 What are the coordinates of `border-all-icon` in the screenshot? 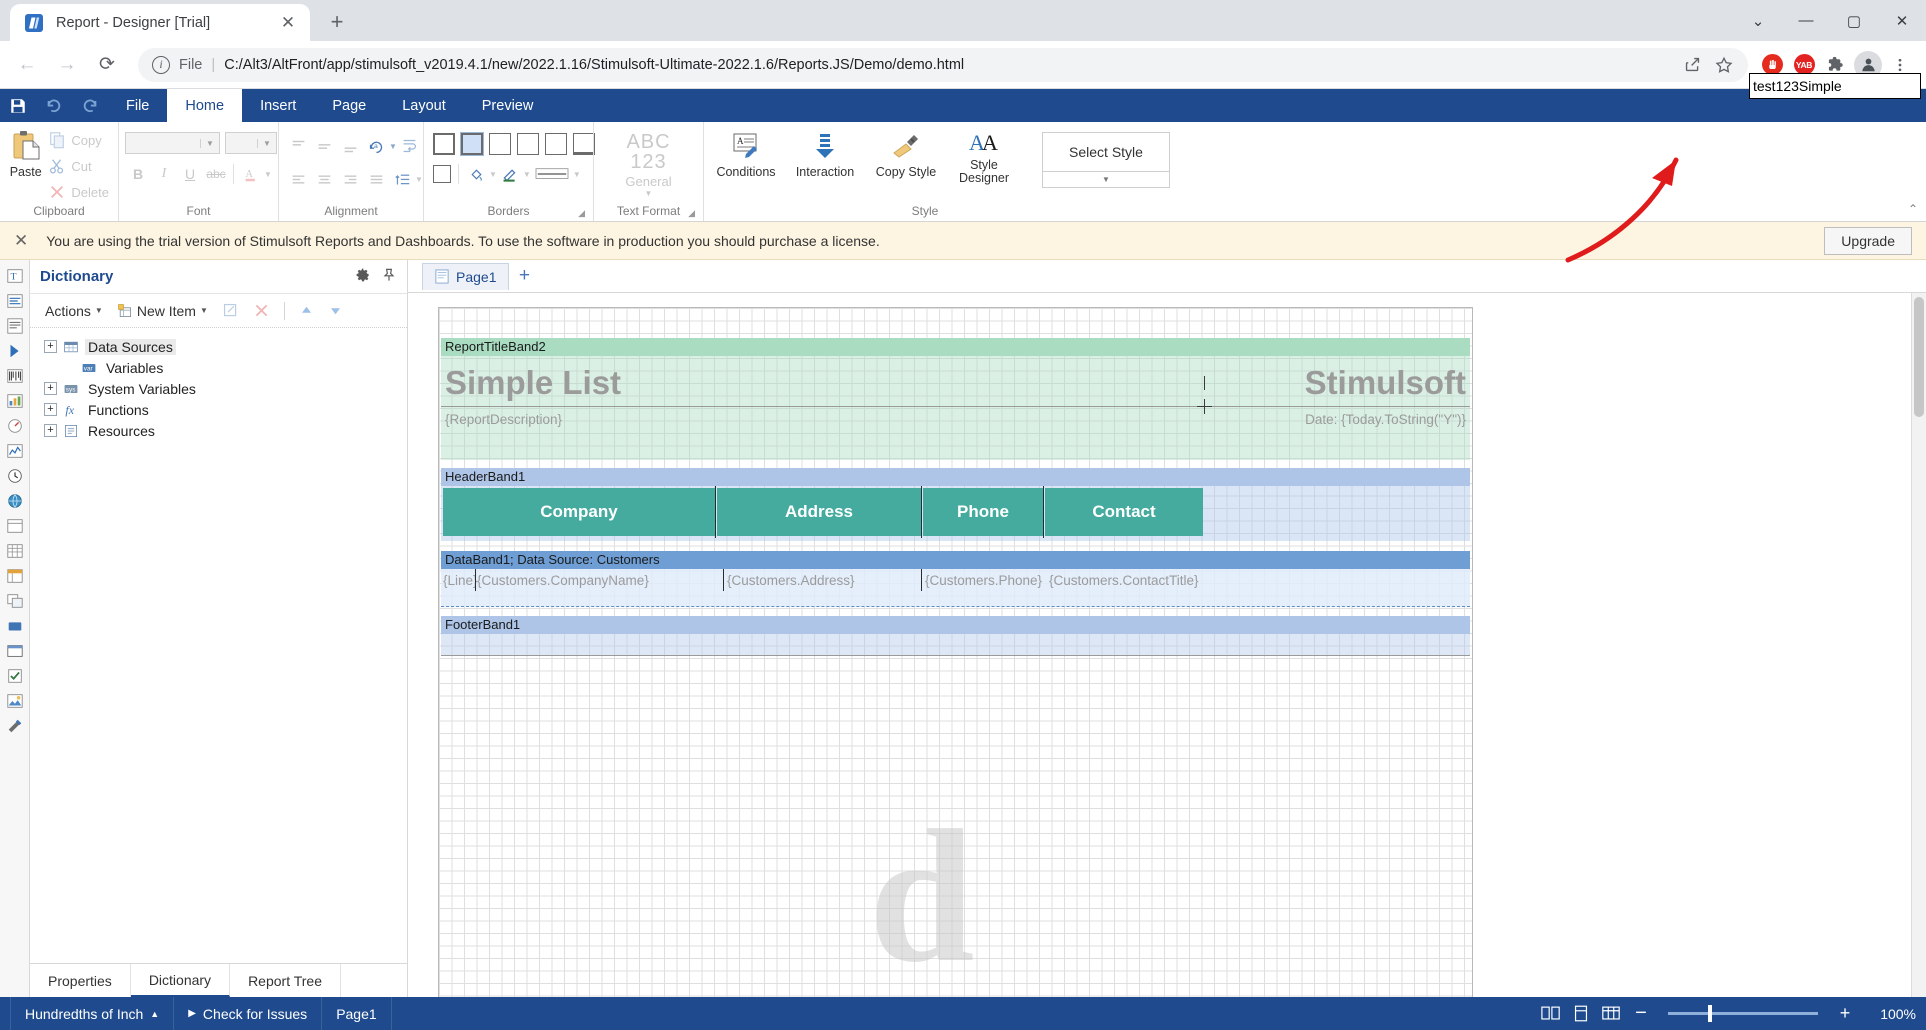 It's located at (444, 144).